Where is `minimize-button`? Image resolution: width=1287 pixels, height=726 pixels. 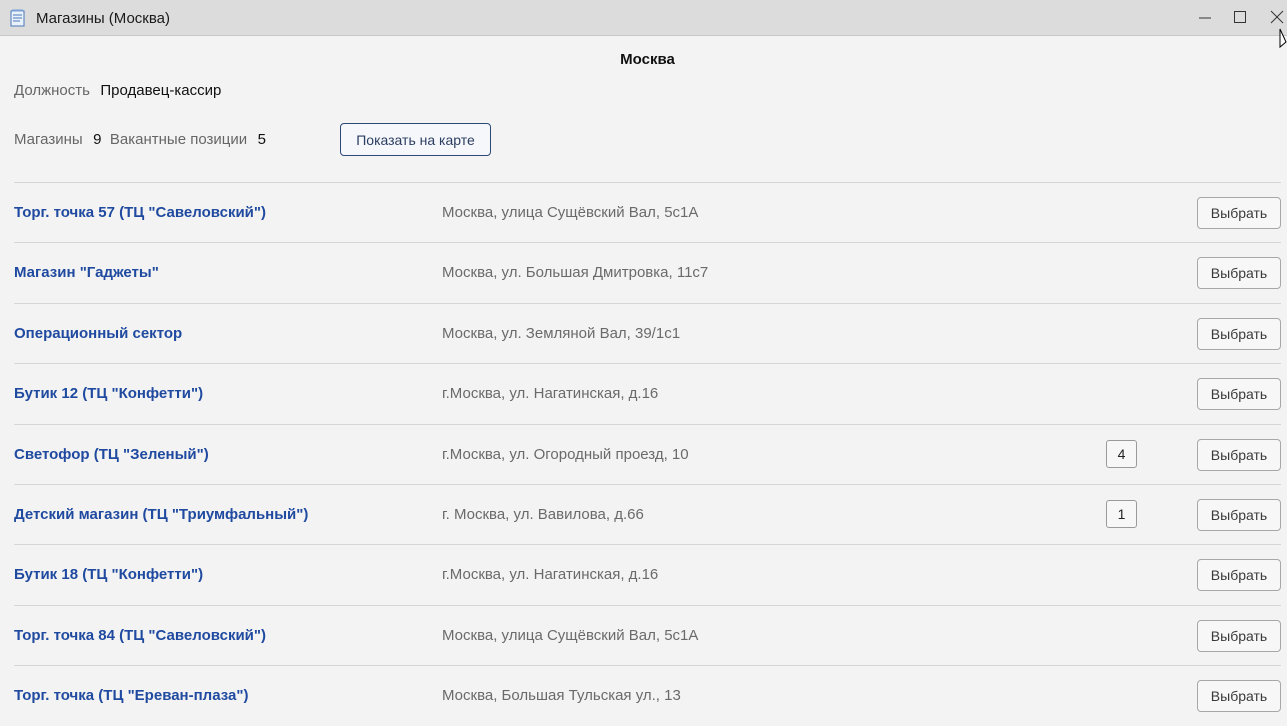
minimize-button is located at coordinates (1205, 17).